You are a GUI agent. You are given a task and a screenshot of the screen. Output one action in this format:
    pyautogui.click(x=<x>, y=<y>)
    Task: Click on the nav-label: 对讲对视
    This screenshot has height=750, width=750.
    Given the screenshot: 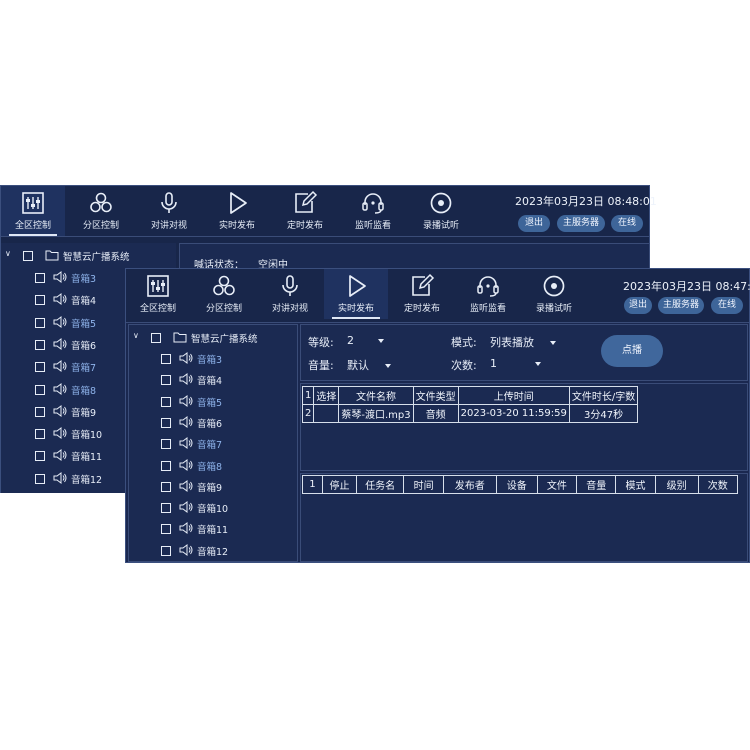 What is the action you would take?
    pyautogui.click(x=168, y=226)
    